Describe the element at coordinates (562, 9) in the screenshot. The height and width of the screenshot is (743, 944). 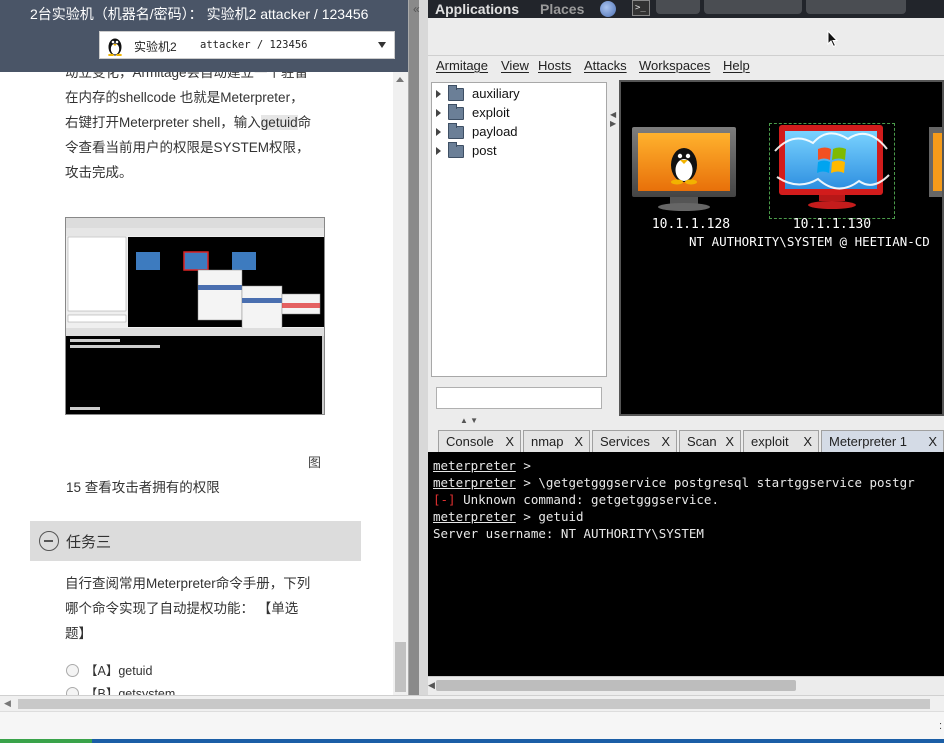
I see `places-menu: Places` at that location.